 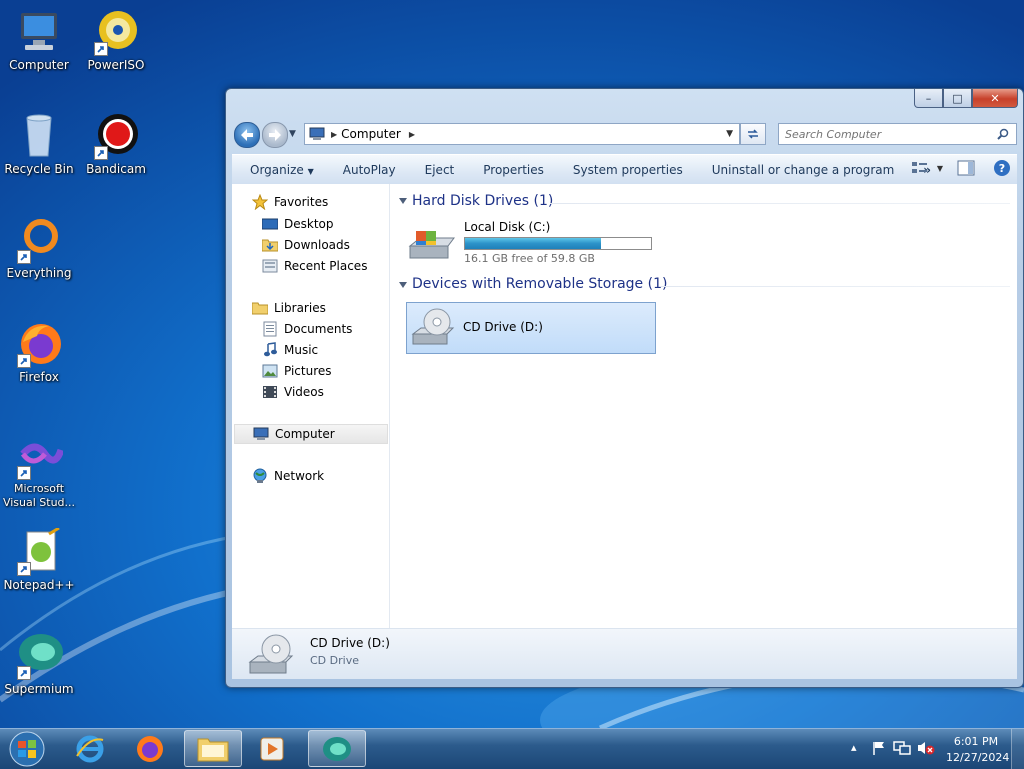 I want to click on windows-logo-icon, so click(x=27, y=748).